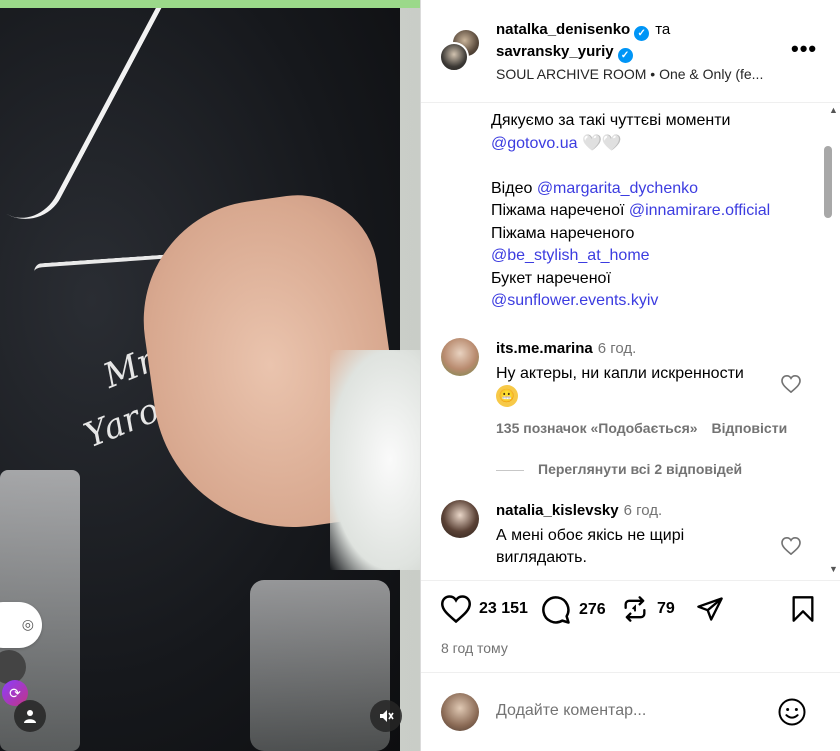  What do you see at coordinates (555, 51) in the screenshot?
I see `author-username-2: savransky_yuriy` at bounding box center [555, 51].